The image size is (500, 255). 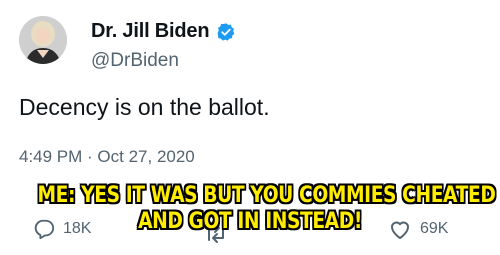 What do you see at coordinates (135, 61) in the screenshot?
I see `author-handle: @DrBiden` at bounding box center [135, 61].